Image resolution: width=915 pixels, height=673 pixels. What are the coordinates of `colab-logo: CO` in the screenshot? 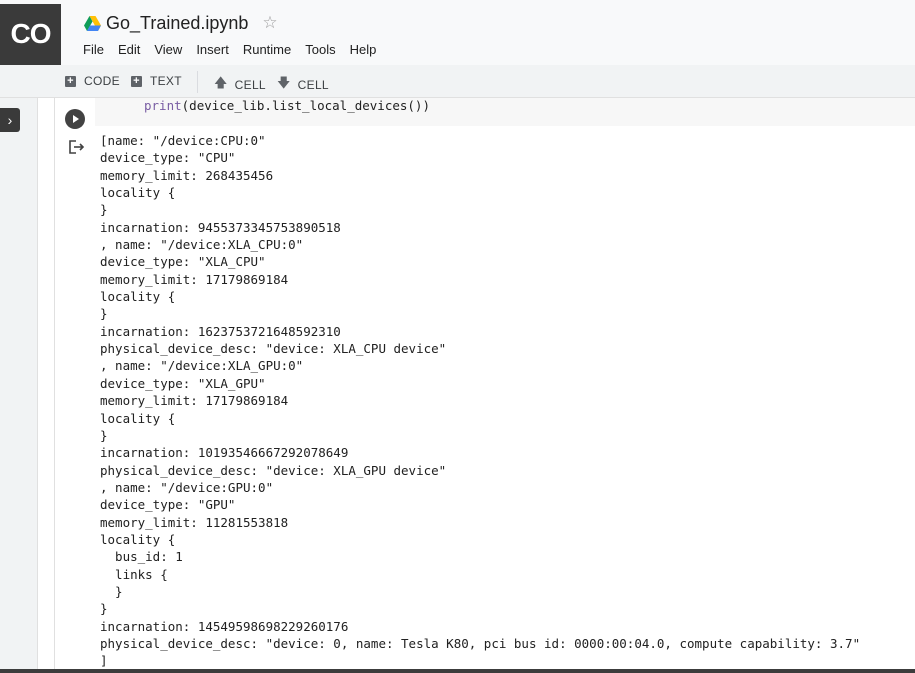 It's located at (30, 34).